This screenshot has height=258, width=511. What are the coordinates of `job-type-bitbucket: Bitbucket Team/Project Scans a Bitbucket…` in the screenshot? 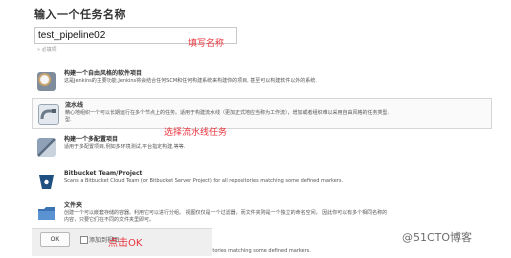 It's located at (262, 182).